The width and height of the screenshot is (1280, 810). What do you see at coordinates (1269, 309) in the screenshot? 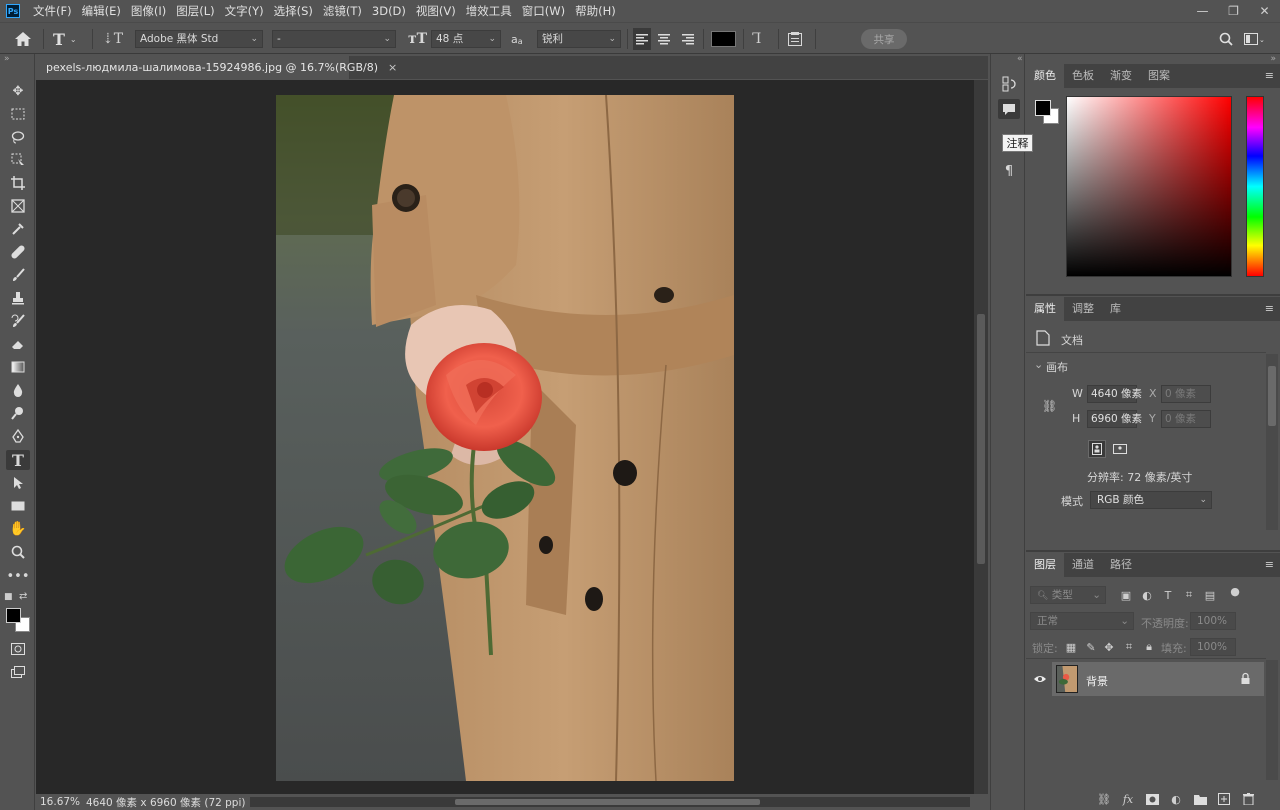
I see `properties-panel-menu-icon: ≡` at bounding box center [1269, 309].